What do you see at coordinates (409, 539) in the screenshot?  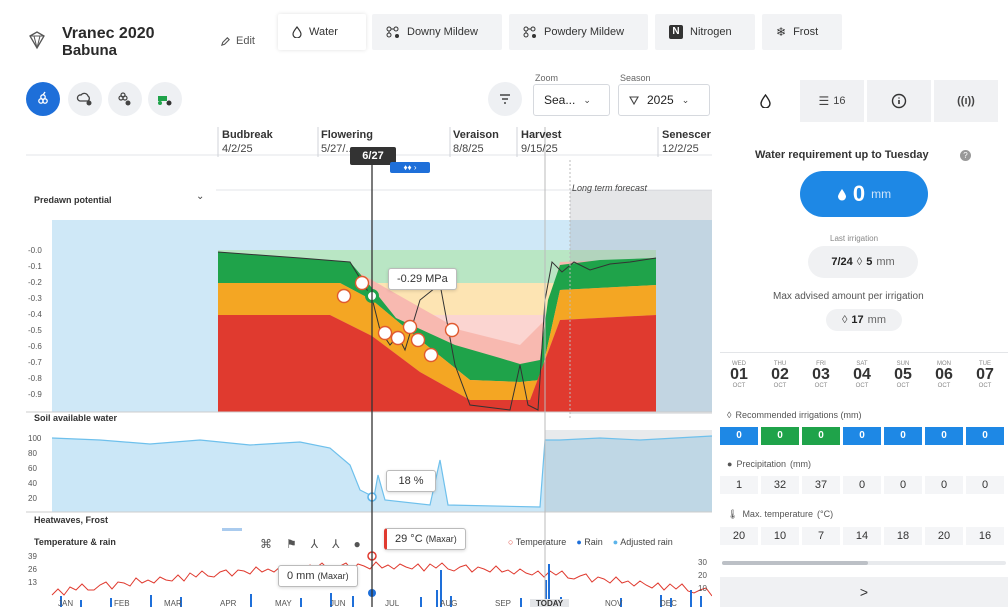 I see `temp-tooltip-value: 29 °C` at bounding box center [409, 539].